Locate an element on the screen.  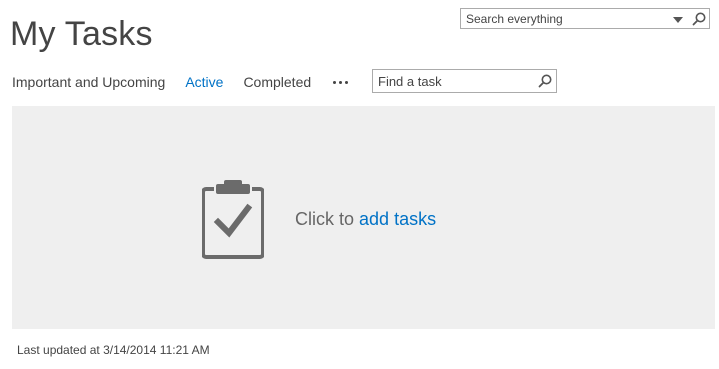
tab-important-and-upcoming: Important and Upcoming is located at coordinates (88, 82).